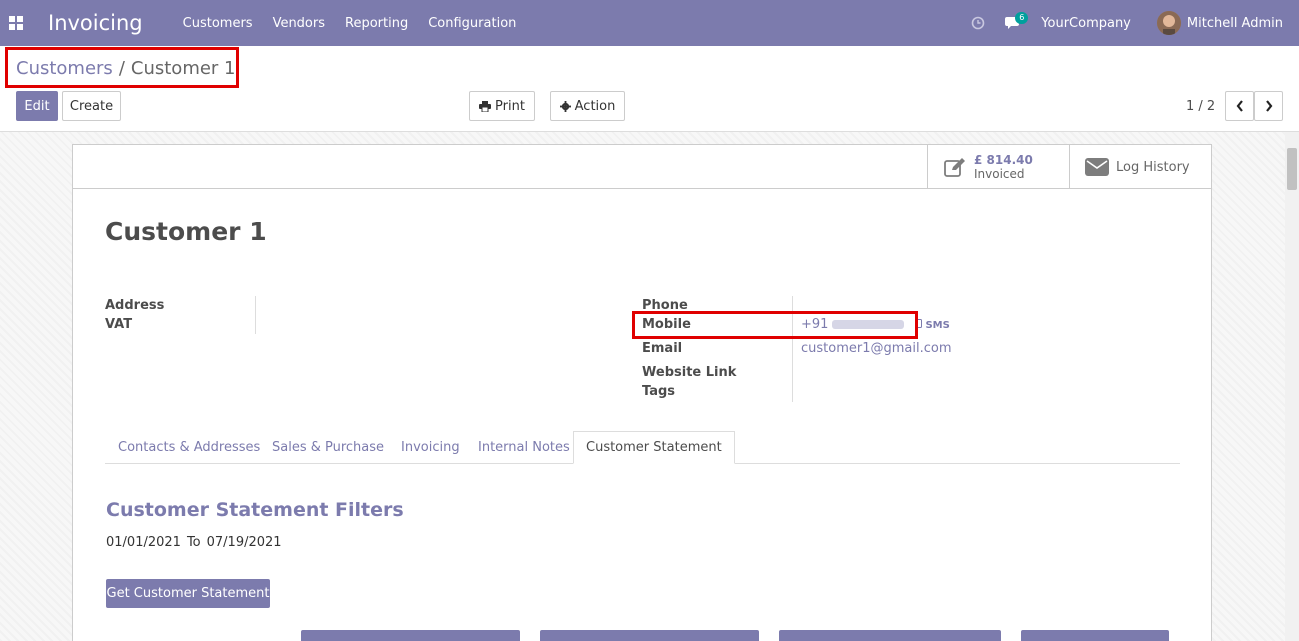 This screenshot has width=1299, height=641. Describe the element at coordinates (666, 324) in the screenshot. I see `mobile-label: Mobile` at that location.